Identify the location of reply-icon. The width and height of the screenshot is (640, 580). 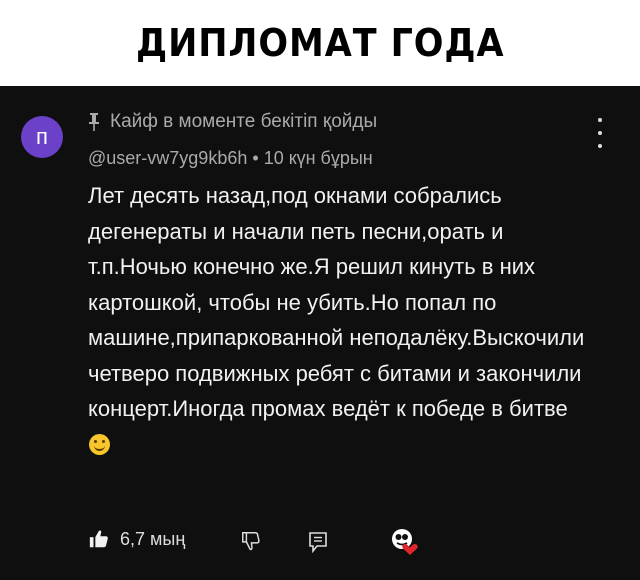
(318, 542).